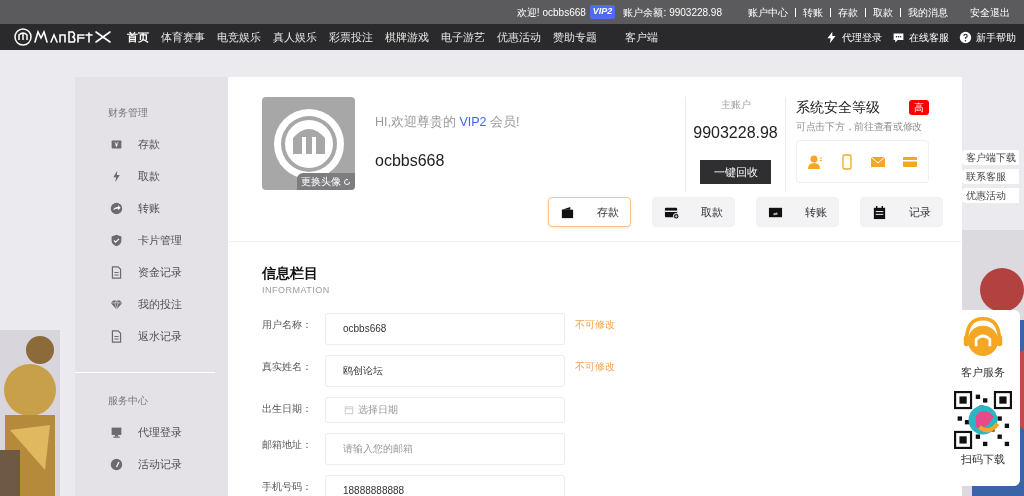  I want to click on top-link: 转账, so click(813, 12).